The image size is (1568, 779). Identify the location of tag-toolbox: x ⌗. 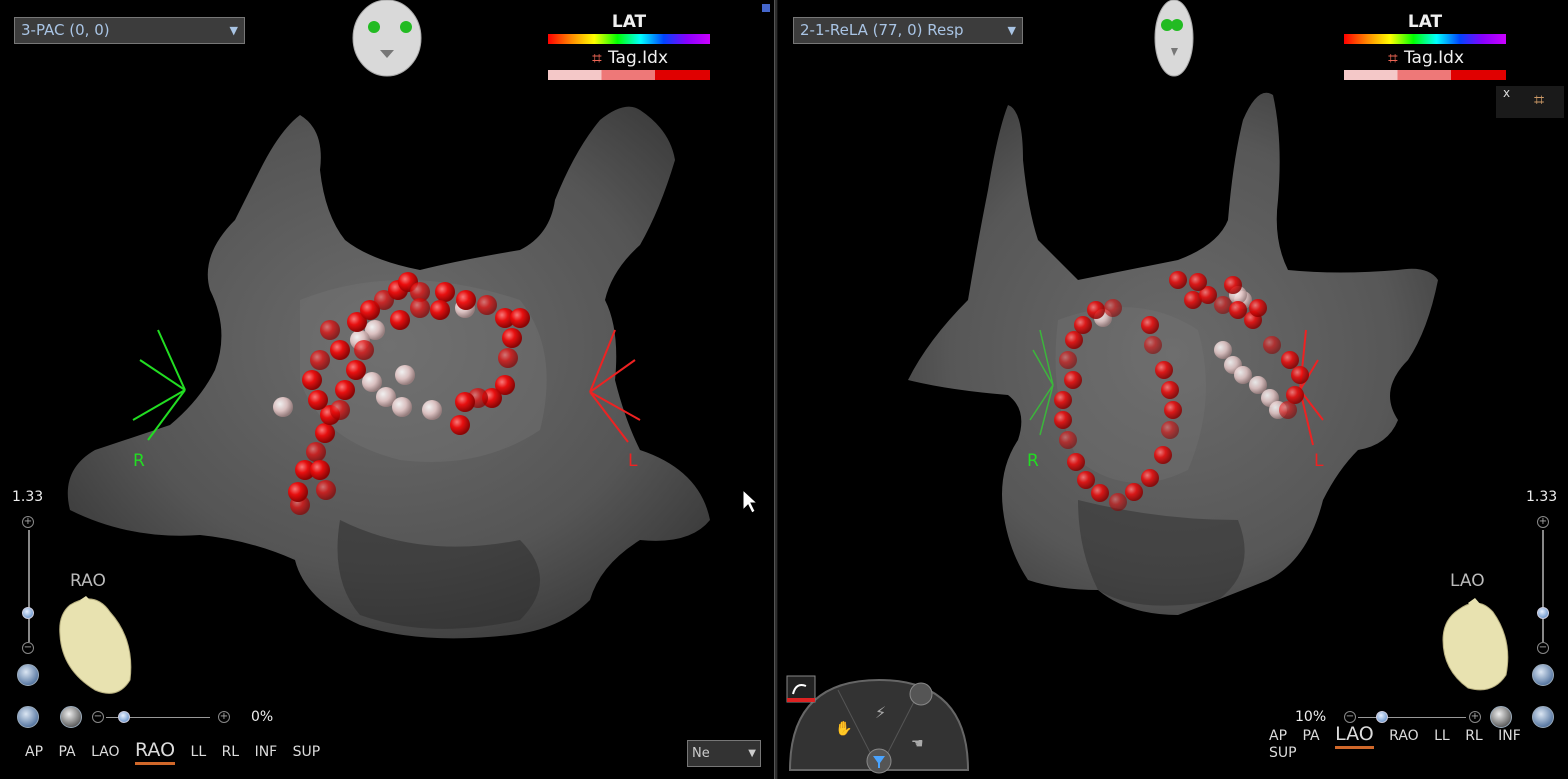
(1530, 102).